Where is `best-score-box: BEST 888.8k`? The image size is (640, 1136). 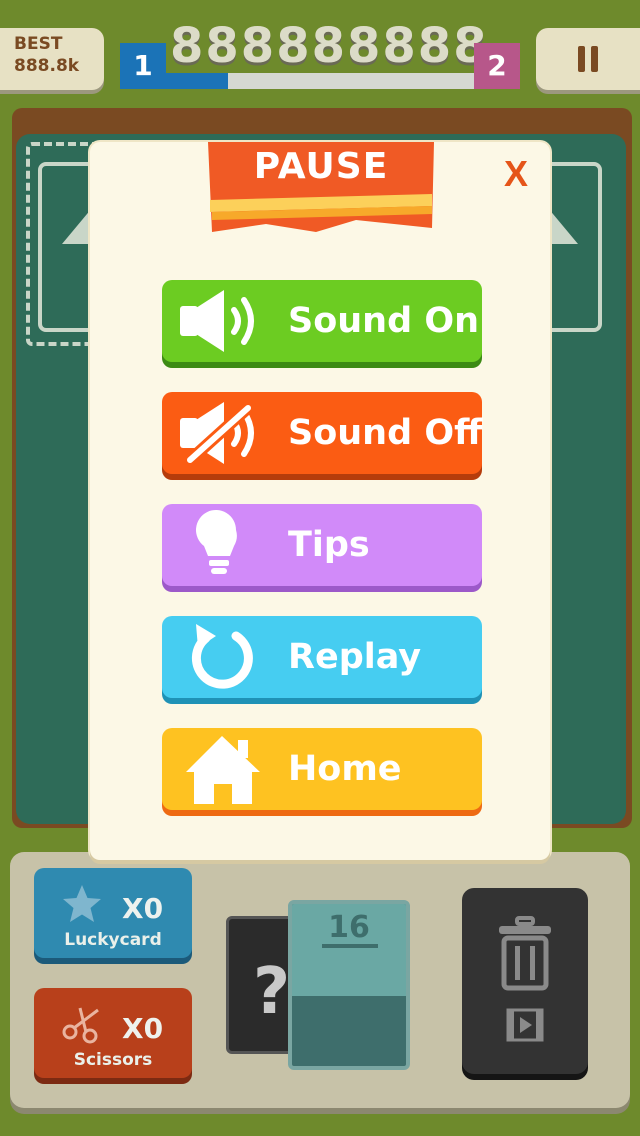
best-score-box: BEST 888.8k is located at coordinates (52, 59).